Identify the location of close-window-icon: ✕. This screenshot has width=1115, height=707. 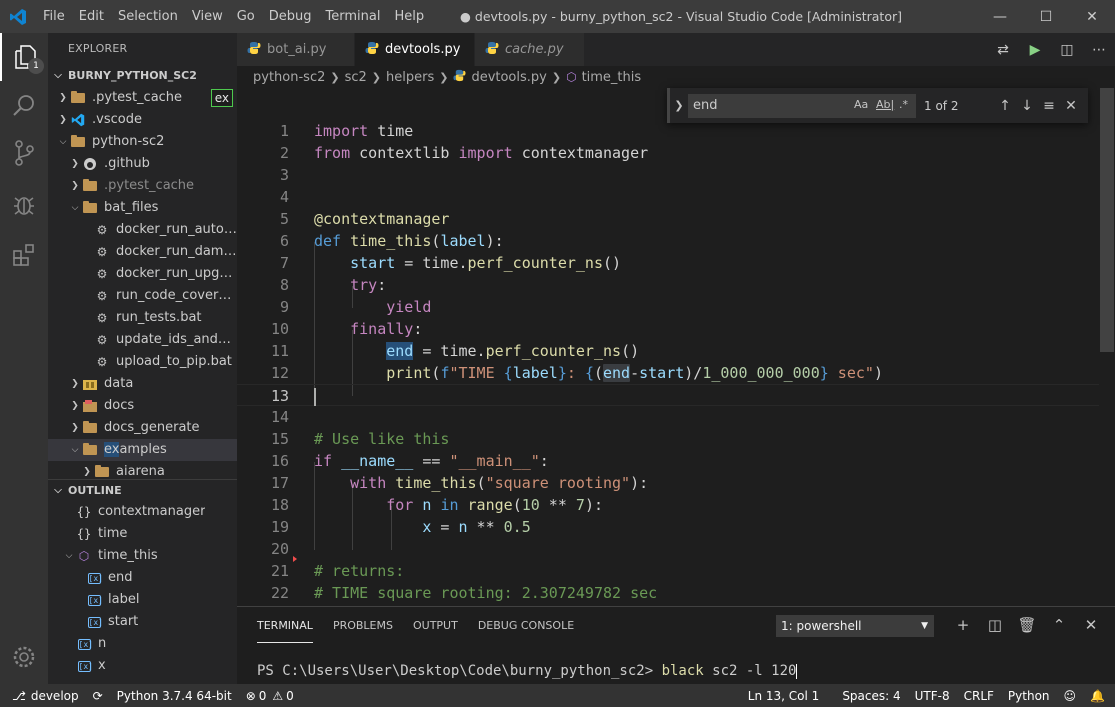
(1092, 16).